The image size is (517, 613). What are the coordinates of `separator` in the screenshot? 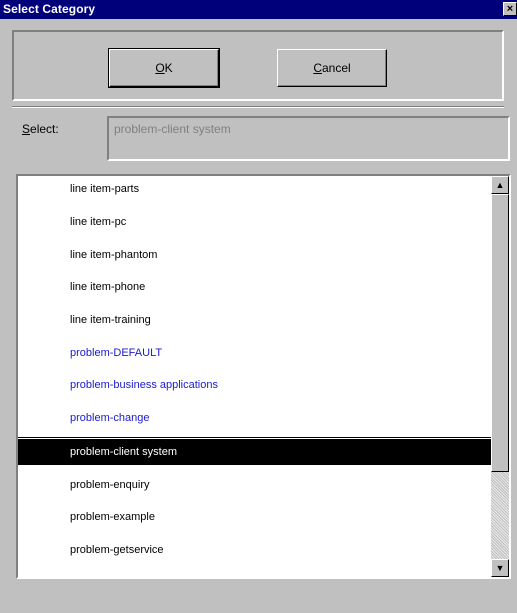 It's located at (258, 107).